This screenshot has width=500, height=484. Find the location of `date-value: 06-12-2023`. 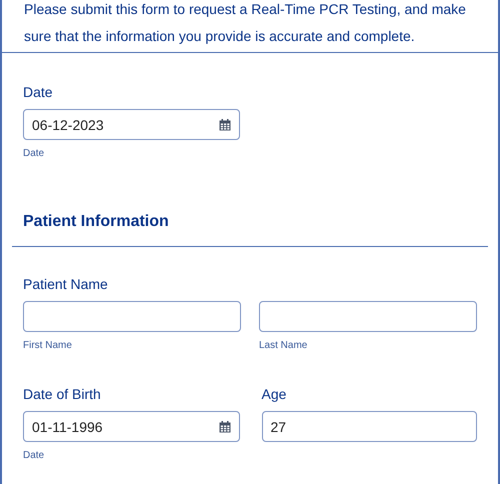

date-value: 06-12-2023 is located at coordinates (68, 124).